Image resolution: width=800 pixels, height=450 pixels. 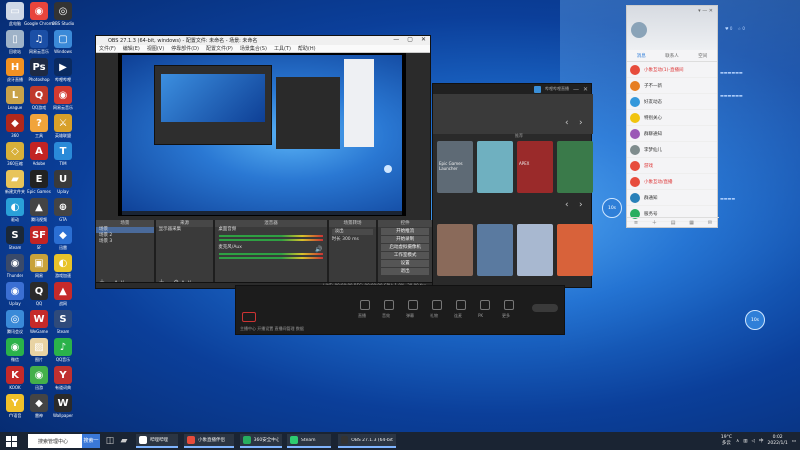 What do you see at coordinates (672, 150) in the screenshot?
I see `chat-list-item: 李梦仙儿` at bounding box center [672, 150].